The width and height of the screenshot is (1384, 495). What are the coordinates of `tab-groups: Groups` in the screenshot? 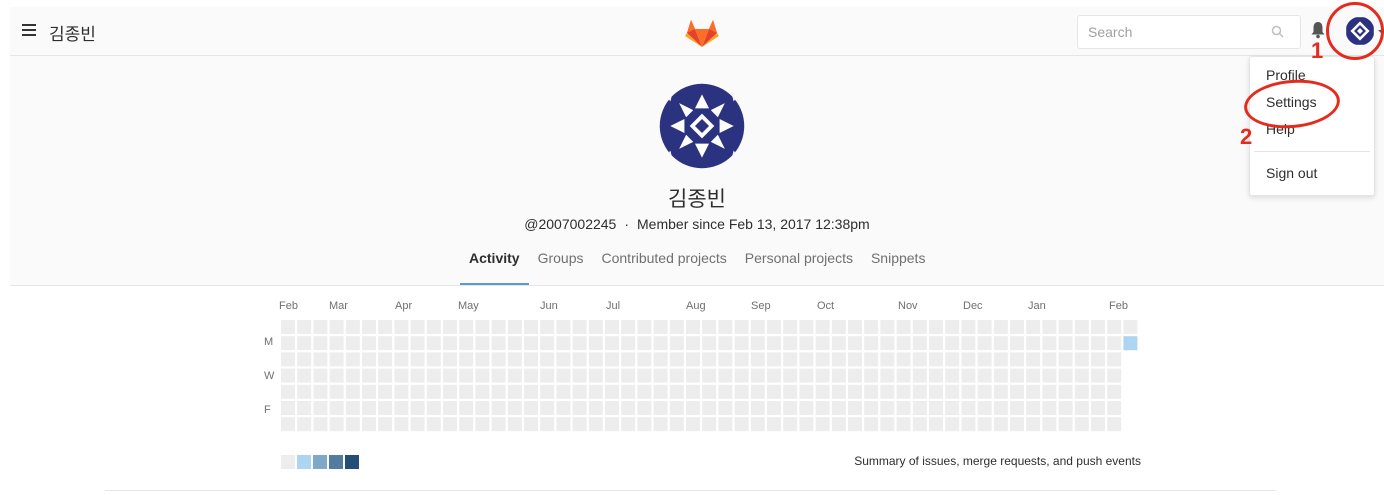 It's located at (561, 265).